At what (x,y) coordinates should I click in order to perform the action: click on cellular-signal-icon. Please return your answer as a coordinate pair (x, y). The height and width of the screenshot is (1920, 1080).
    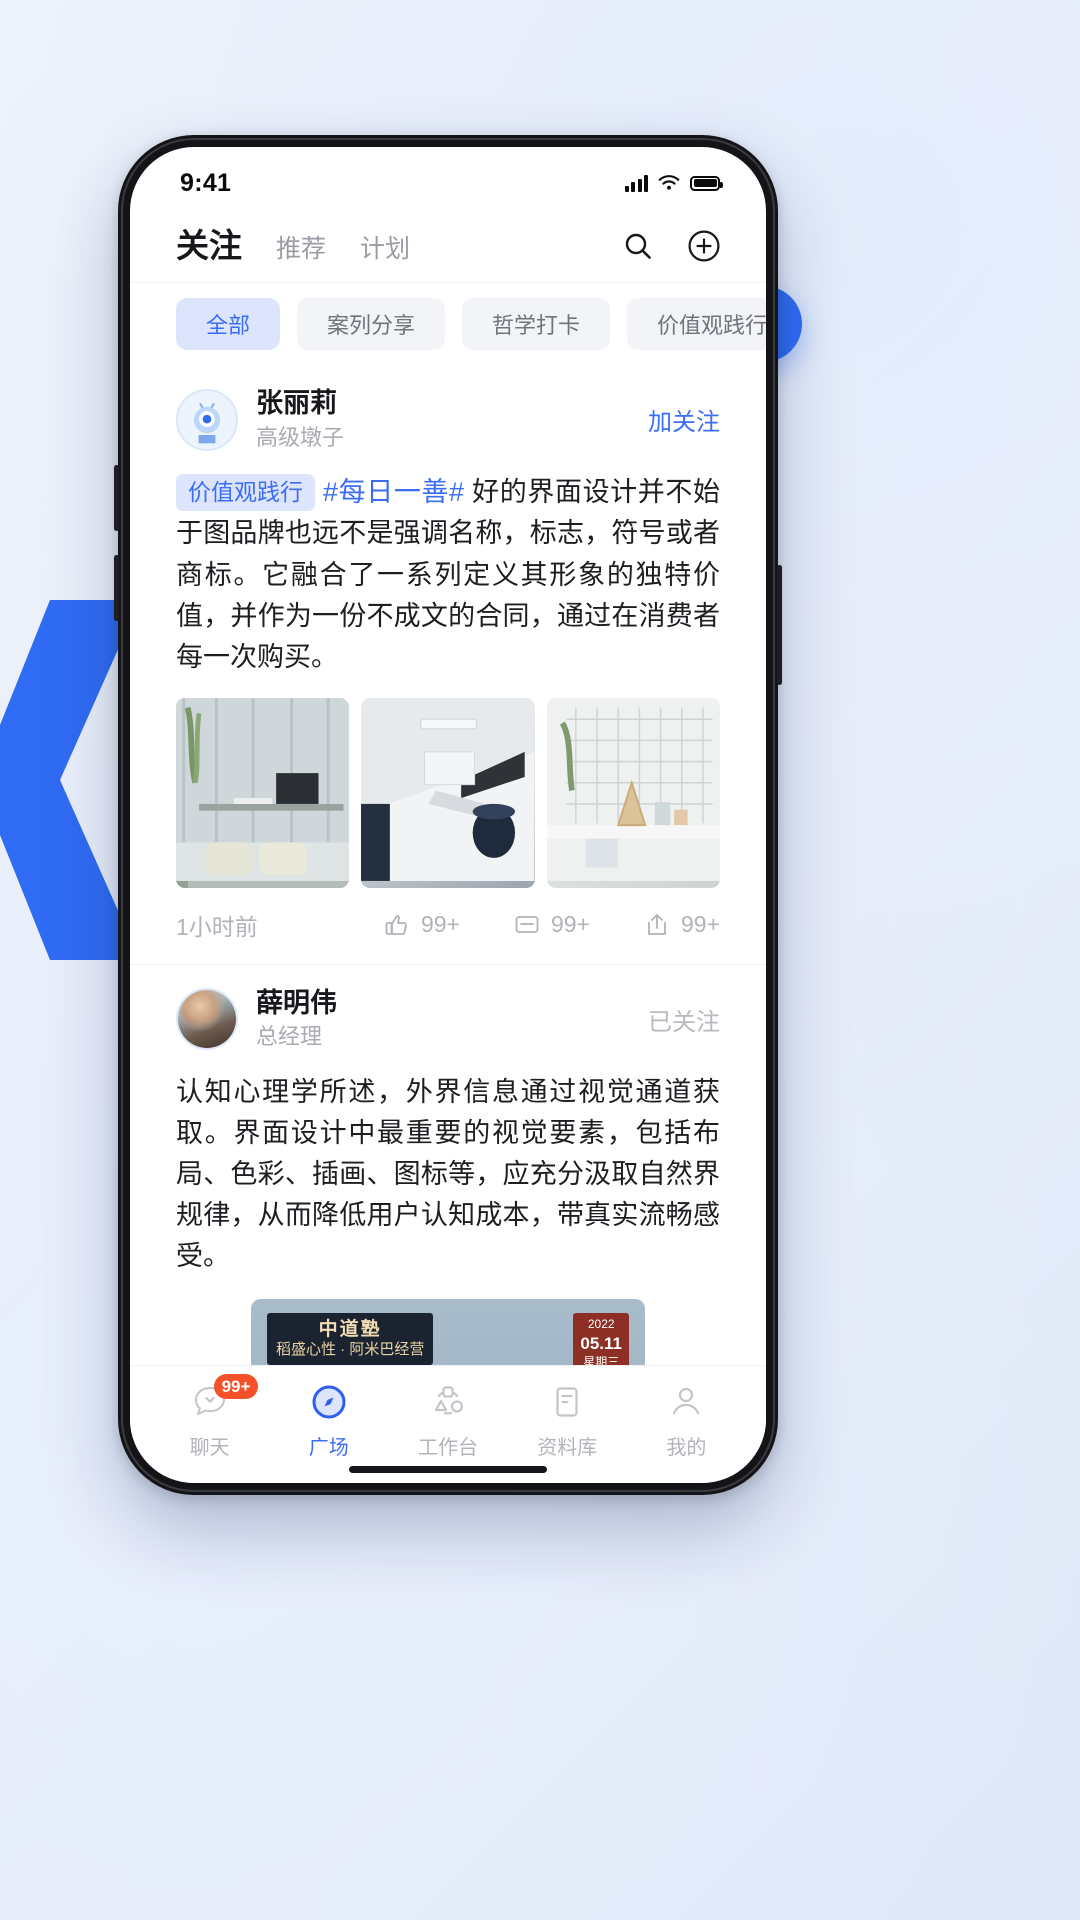
    Looking at the image, I should click on (636, 183).